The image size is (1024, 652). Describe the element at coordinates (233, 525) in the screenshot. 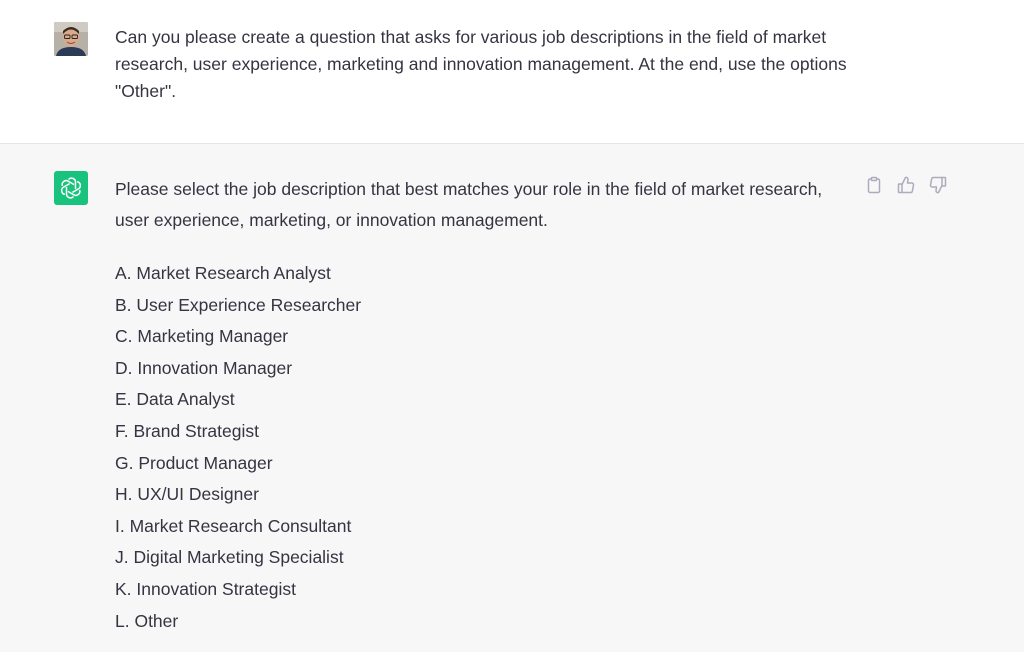

I see `list-item: I. Market Research Consultant` at that location.